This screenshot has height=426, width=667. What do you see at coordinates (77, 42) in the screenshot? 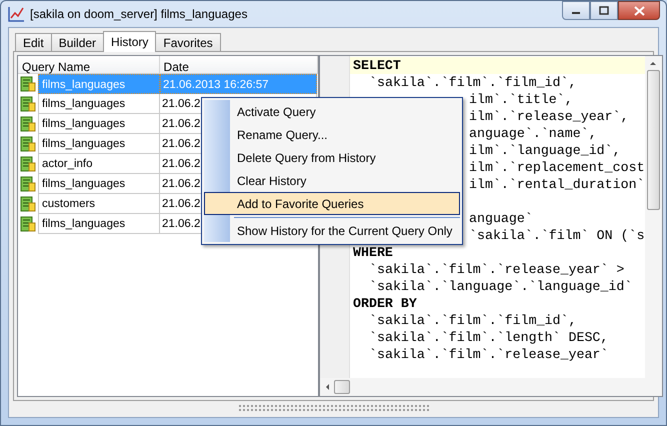
I see `tab: Builder` at bounding box center [77, 42].